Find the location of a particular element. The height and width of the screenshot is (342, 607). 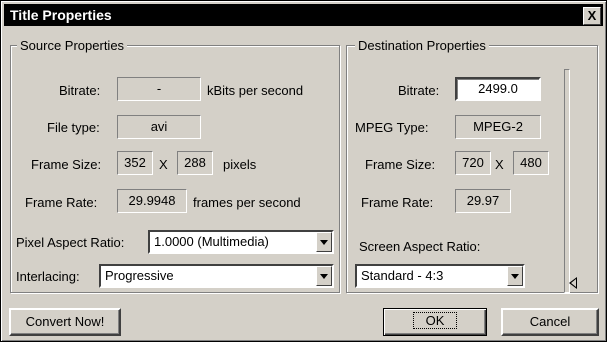

destination-properties-legend: Destination Properties is located at coordinates (422, 45).